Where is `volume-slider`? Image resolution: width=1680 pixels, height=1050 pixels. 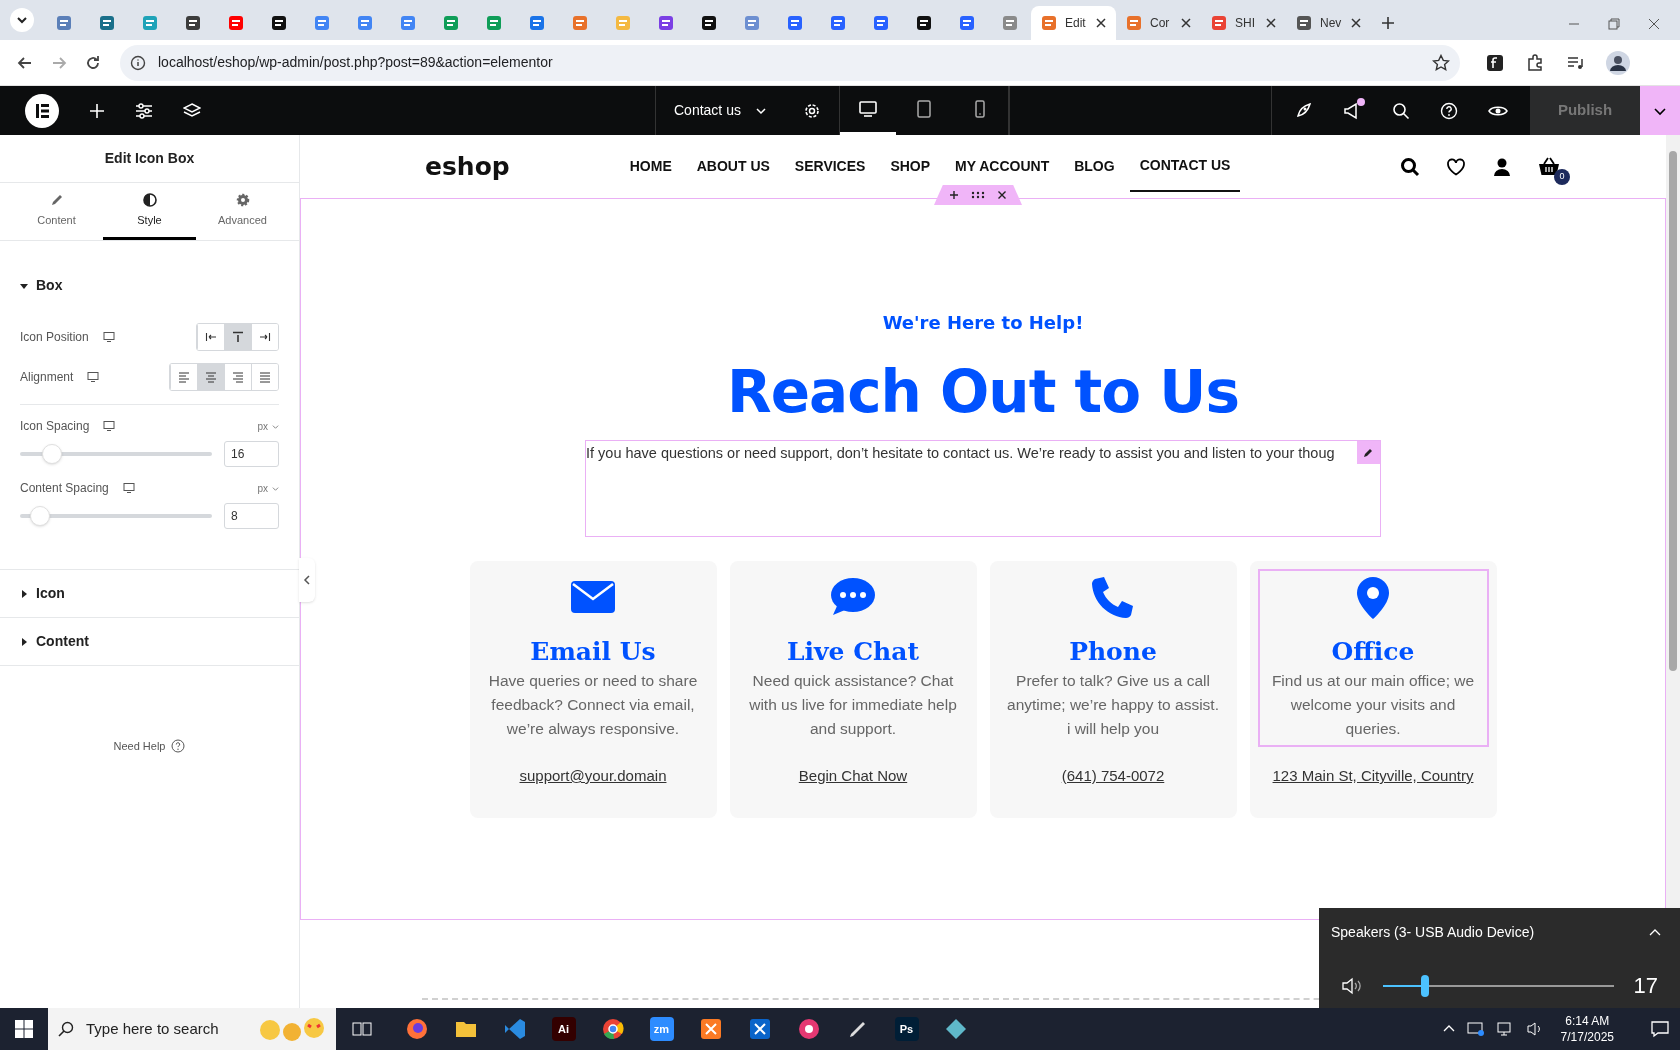
volume-slider is located at coordinates (1498, 985).